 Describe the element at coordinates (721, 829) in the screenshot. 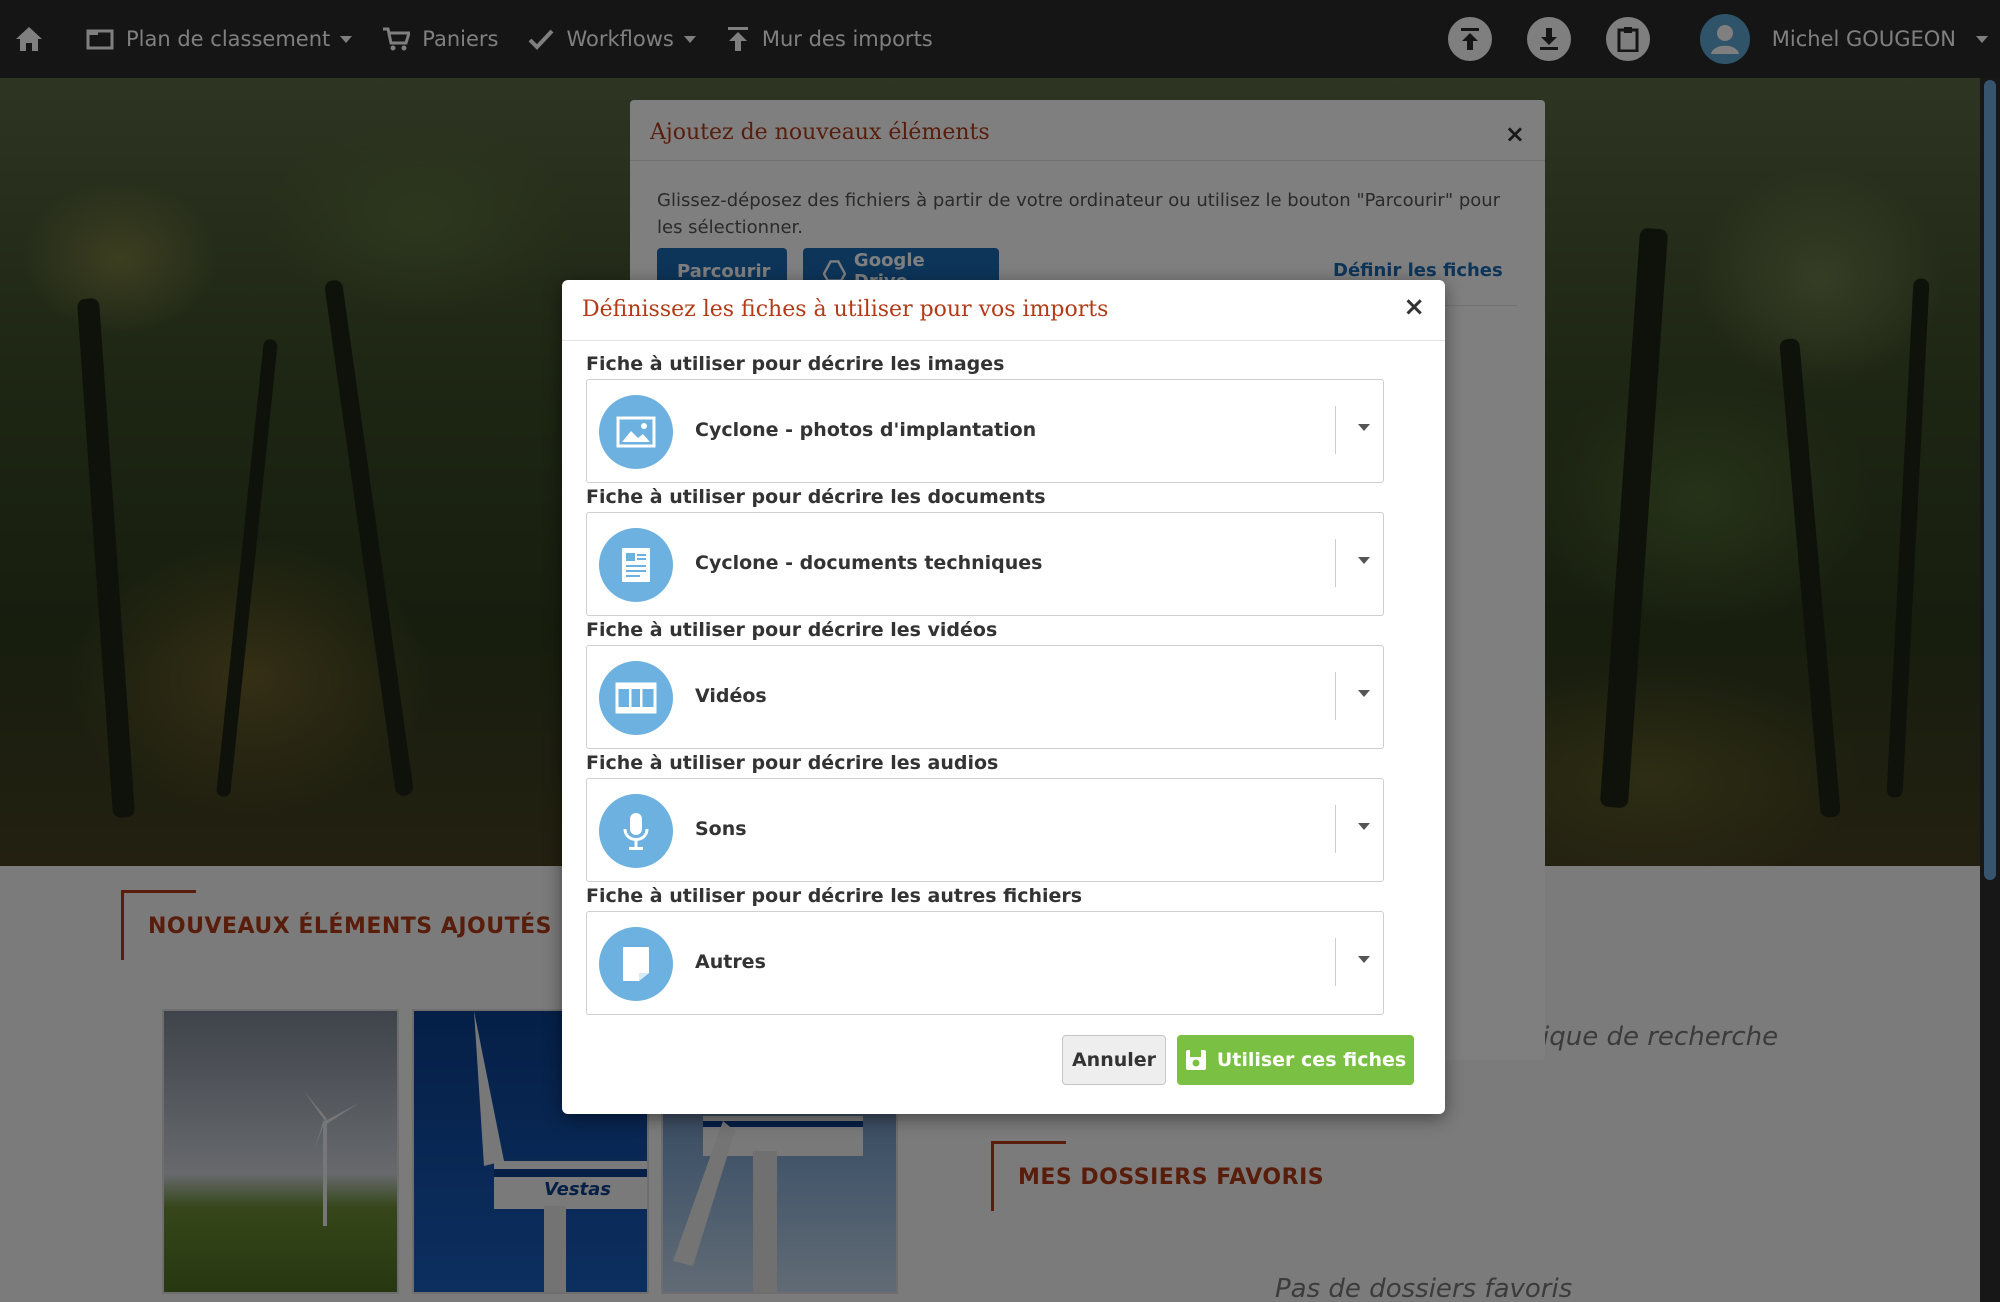

I see `select-value: Sons` at that location.